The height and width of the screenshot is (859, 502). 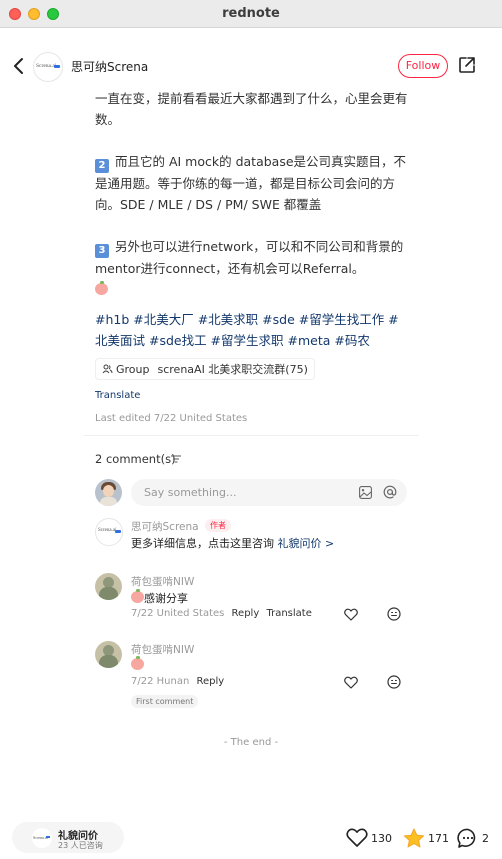 I want to click on comment-count: 2, so click(x=485, y=838).